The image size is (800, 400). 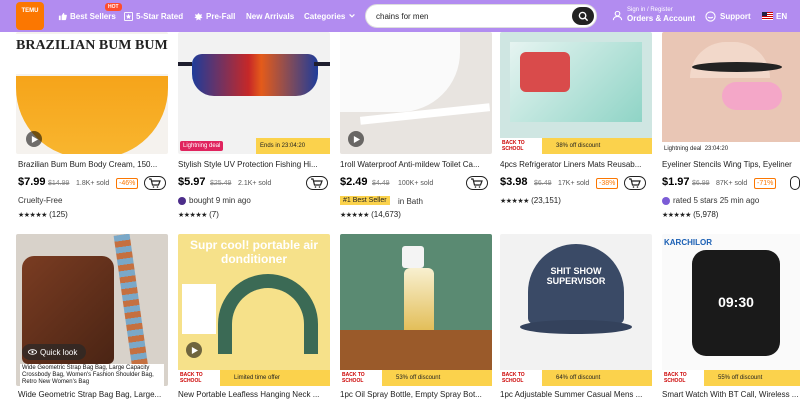 I want to click on language-selector: EN, so click(x=774, y=16).